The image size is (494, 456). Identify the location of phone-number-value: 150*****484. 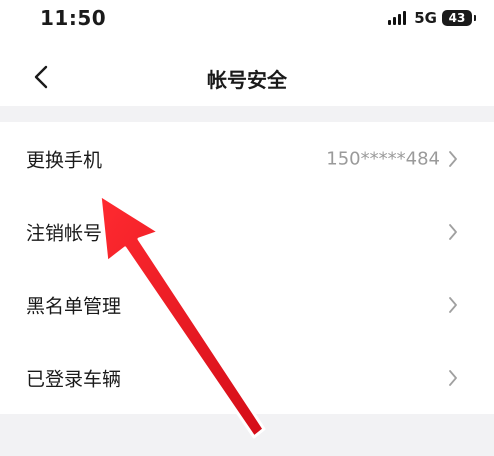
(383, 158).